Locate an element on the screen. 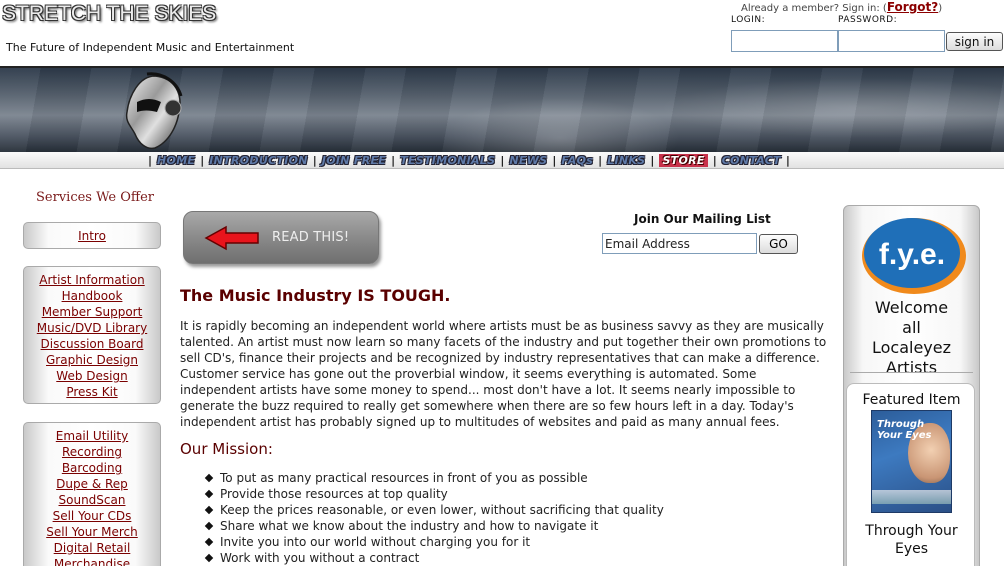 This screenshot has height=566, width=1004. sidebar-link-soundscan: SoundScan is located at coordinates (92, 500).